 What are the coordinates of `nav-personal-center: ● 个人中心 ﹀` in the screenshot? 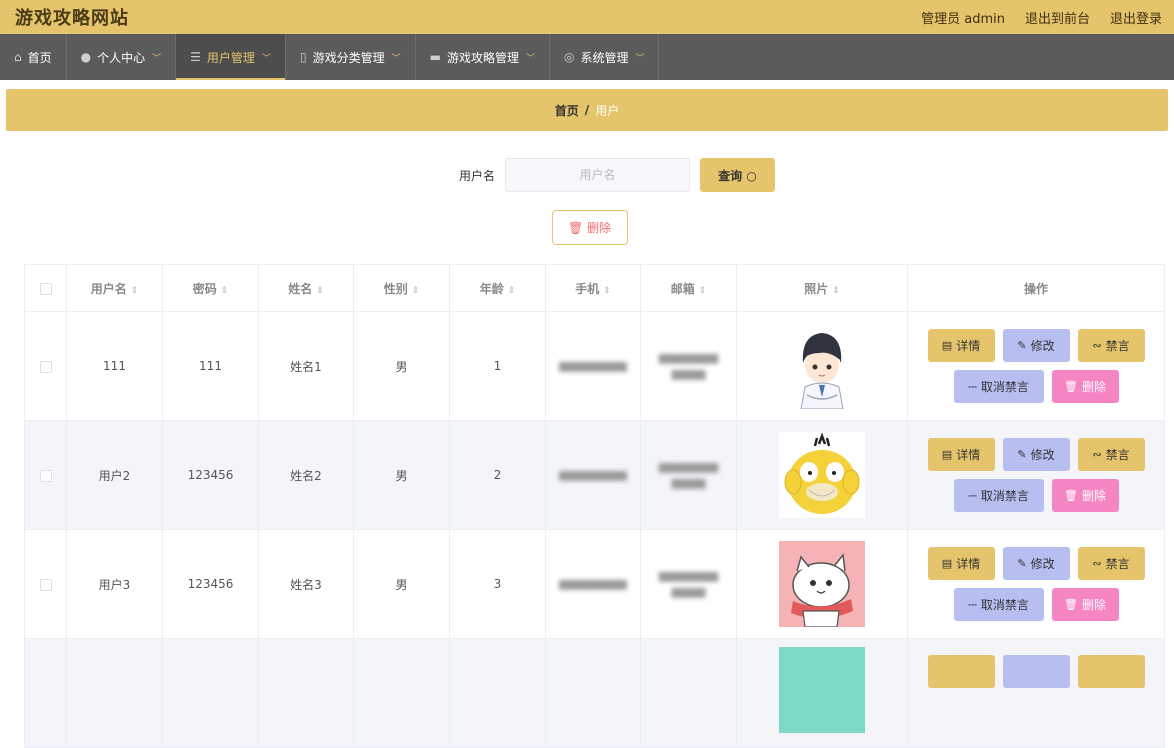 It's located at (122, 57).